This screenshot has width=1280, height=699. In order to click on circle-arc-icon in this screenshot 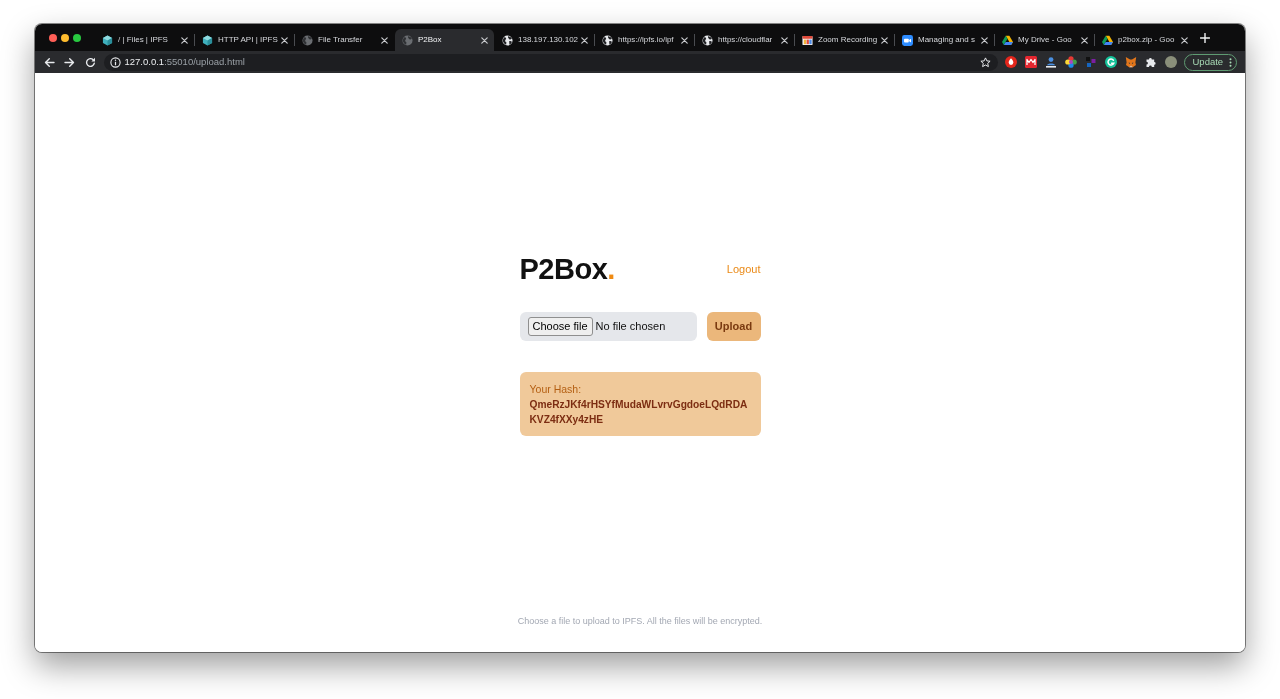, I will do `click(1110, 62)`.